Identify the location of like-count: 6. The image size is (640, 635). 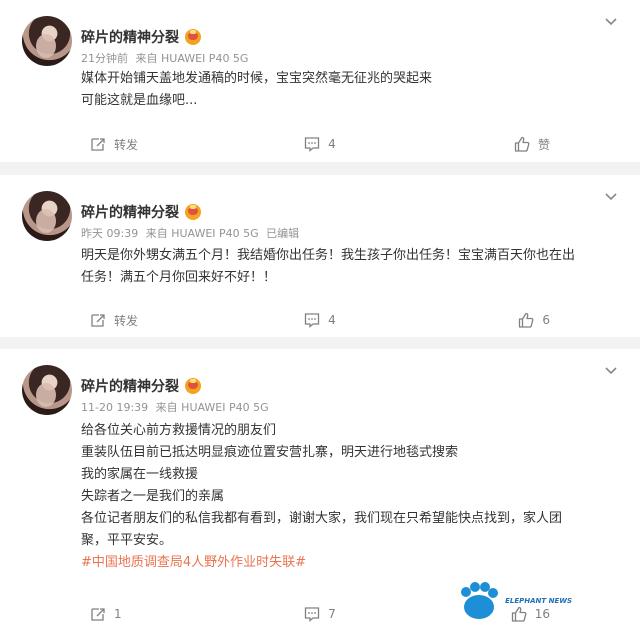
(546, 320).